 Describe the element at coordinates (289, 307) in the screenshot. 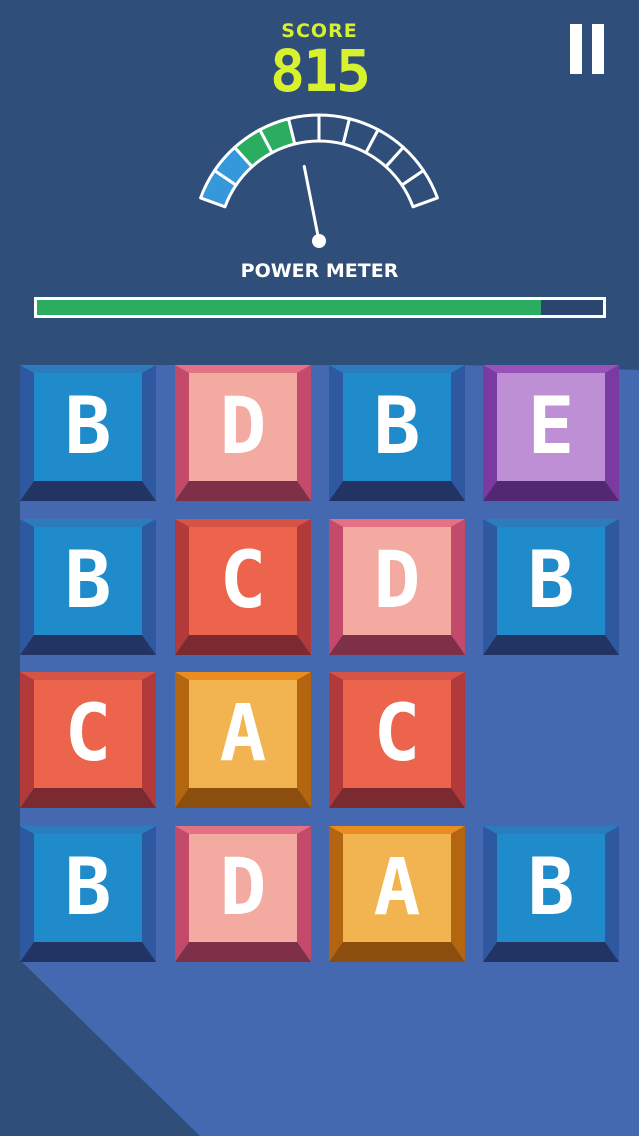

I see `power-progress-fill` at that location.